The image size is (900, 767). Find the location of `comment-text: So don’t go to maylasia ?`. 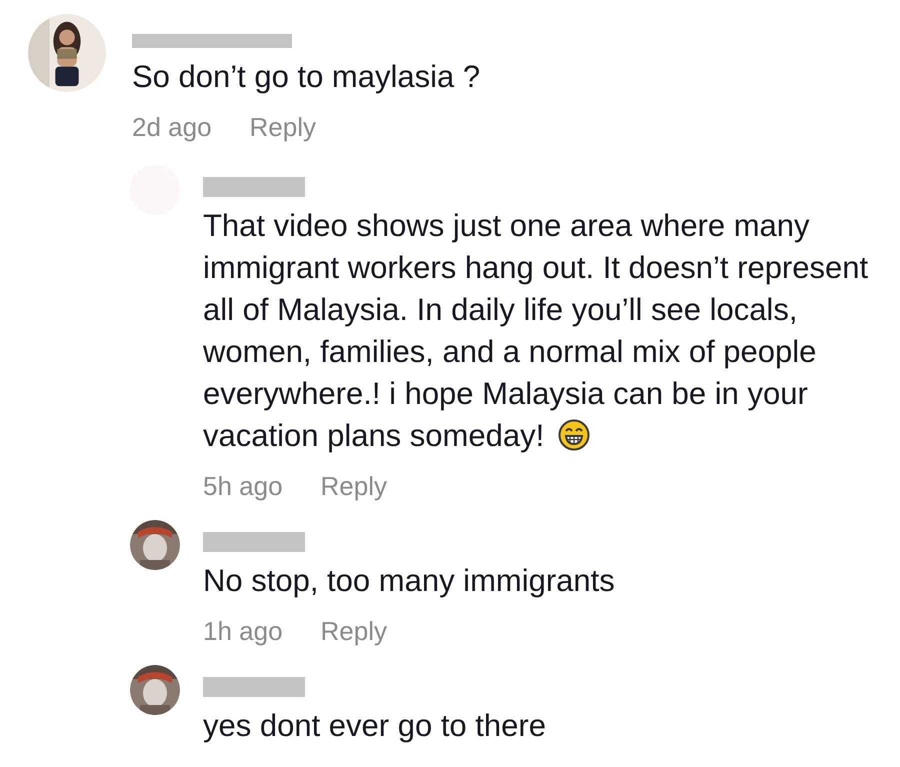

comment-text: So don’t go to maylasia ? is located at coordinates (306, 77).